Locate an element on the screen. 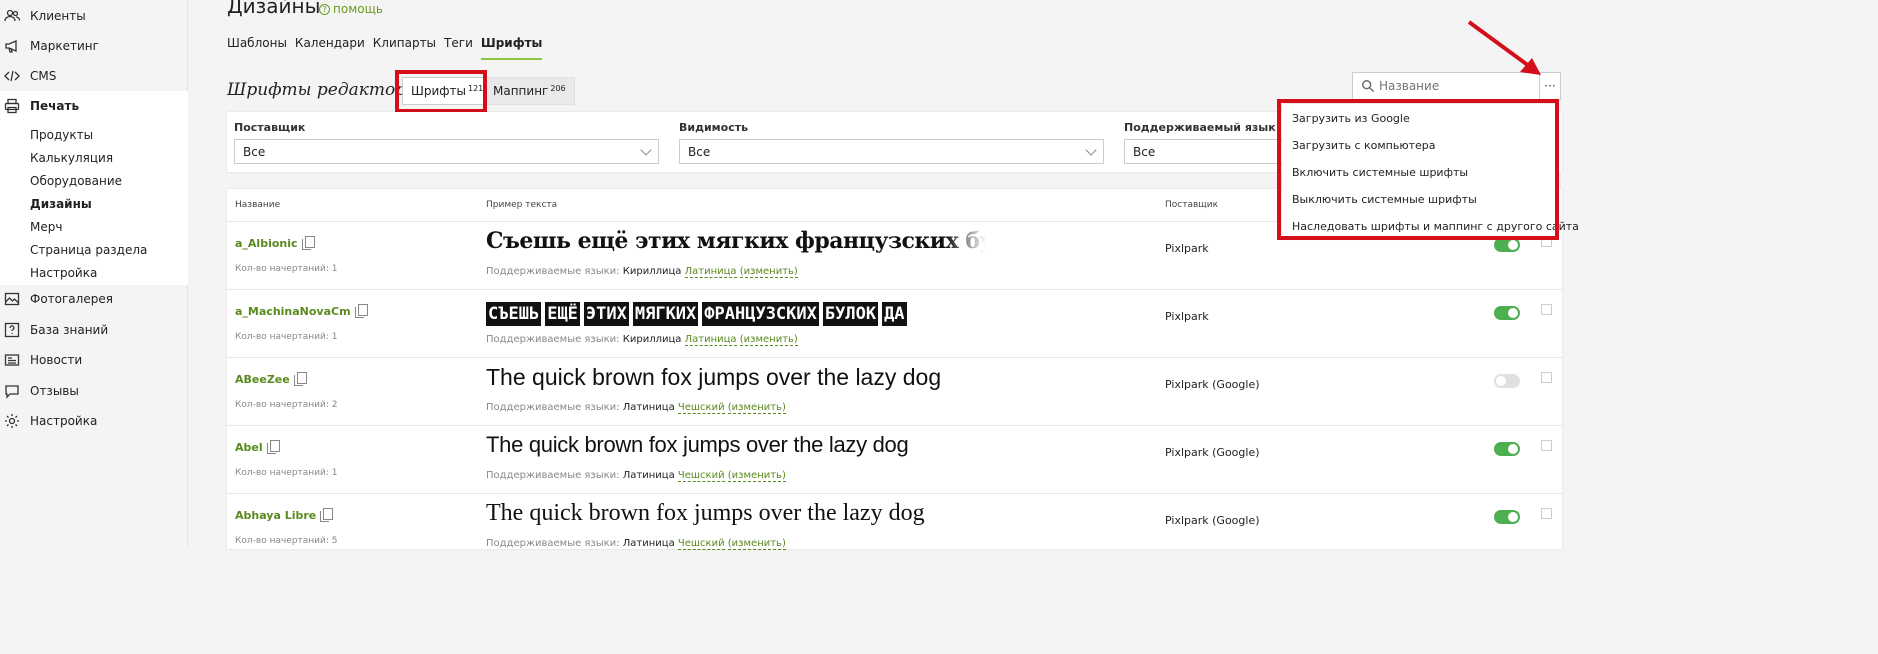  more-actions-button: ··· is located at coordinates (1550, 86).